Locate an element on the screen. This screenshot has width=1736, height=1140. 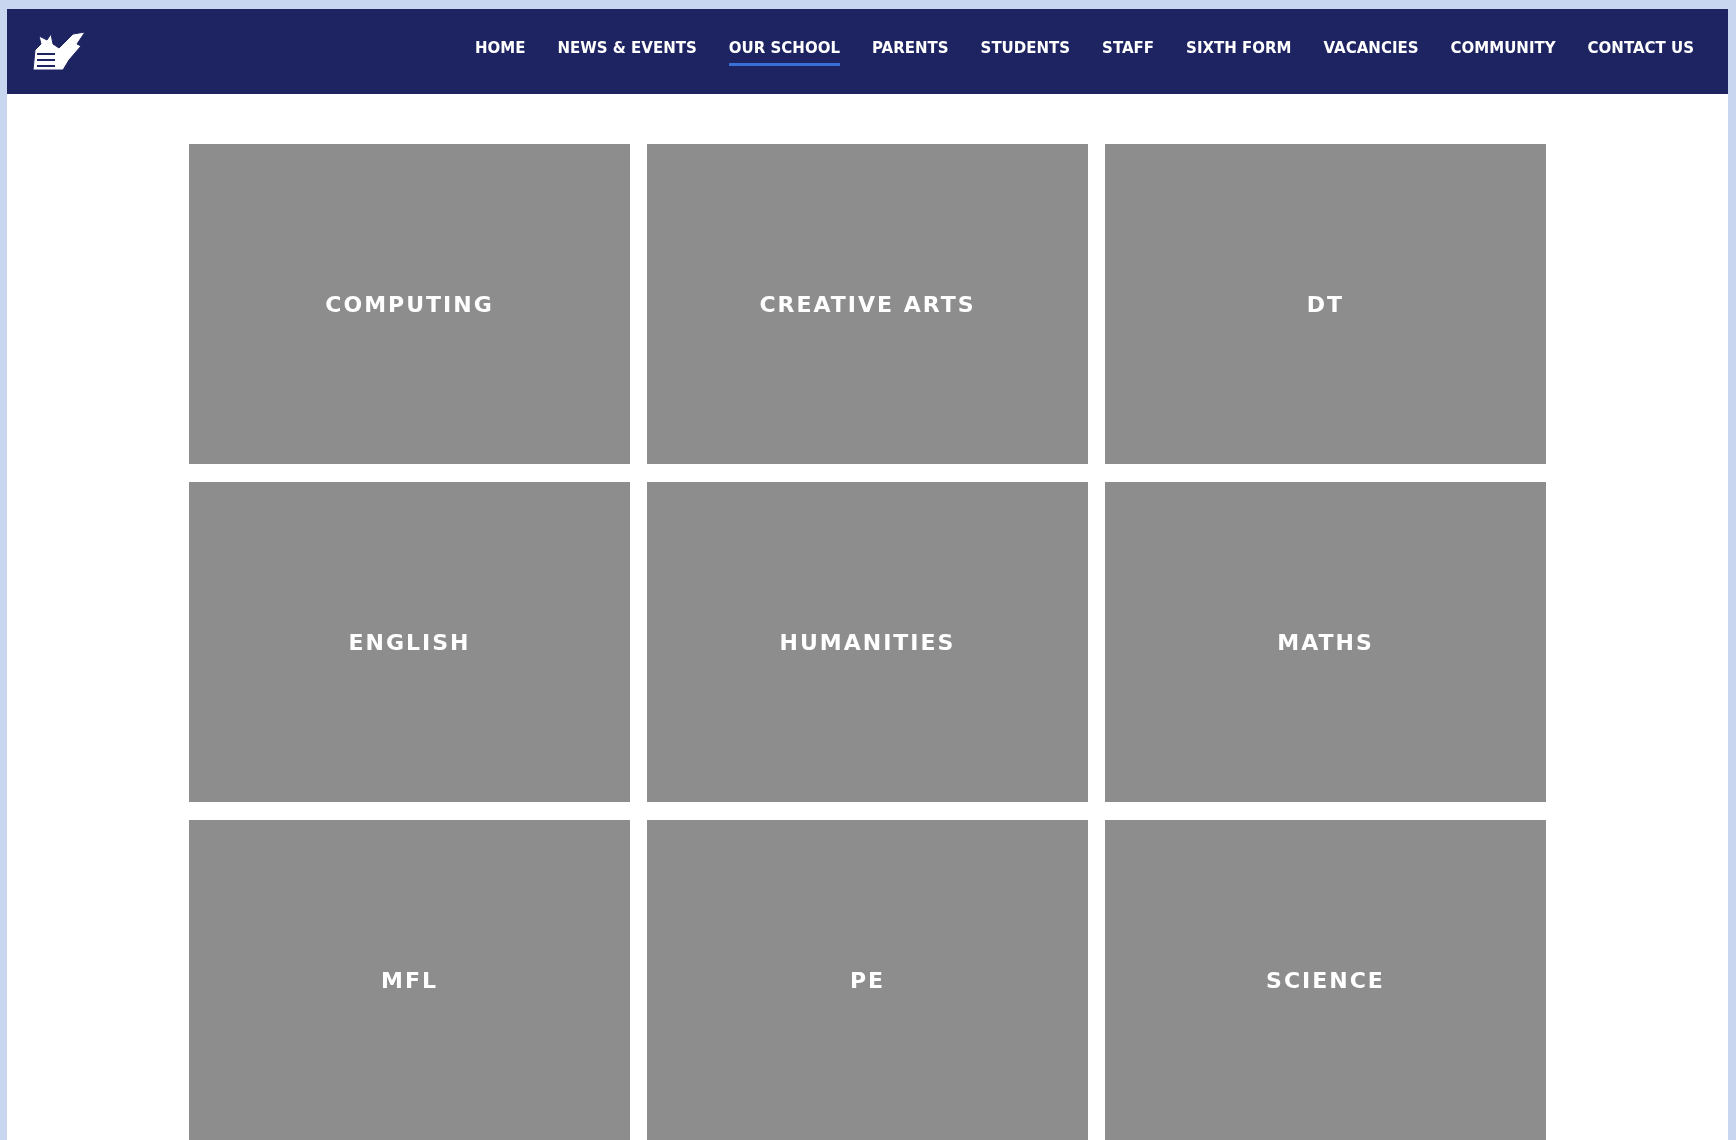
tile-label: PE is located at coordinates (867, 980).